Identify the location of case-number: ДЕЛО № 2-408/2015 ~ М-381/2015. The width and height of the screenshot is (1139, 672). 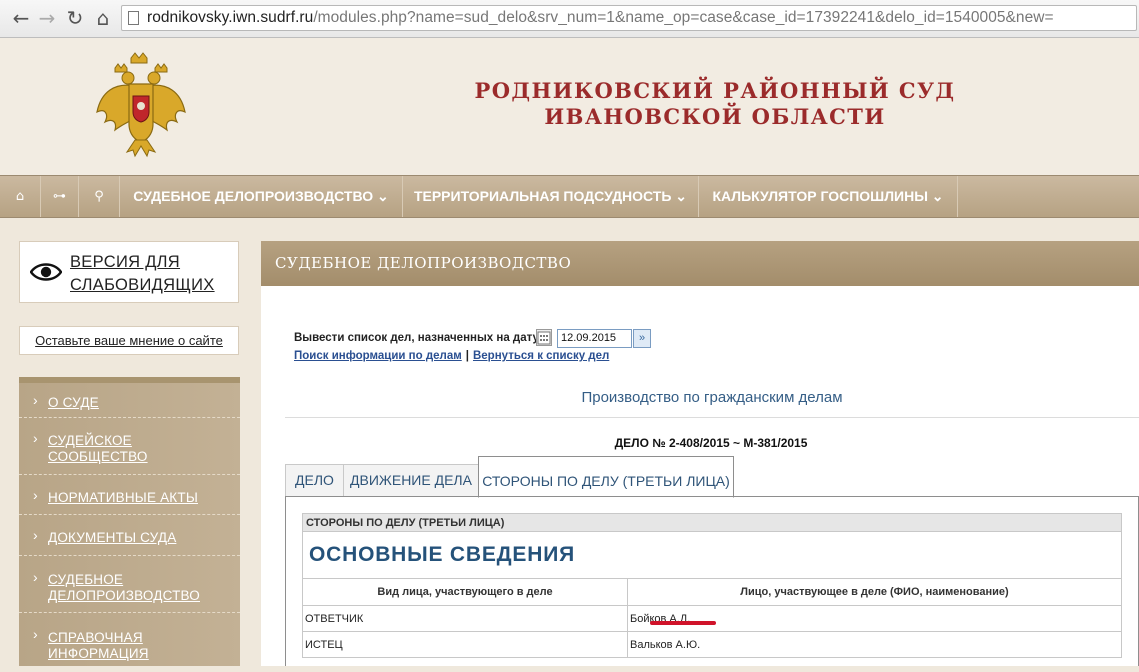
(711, 443).